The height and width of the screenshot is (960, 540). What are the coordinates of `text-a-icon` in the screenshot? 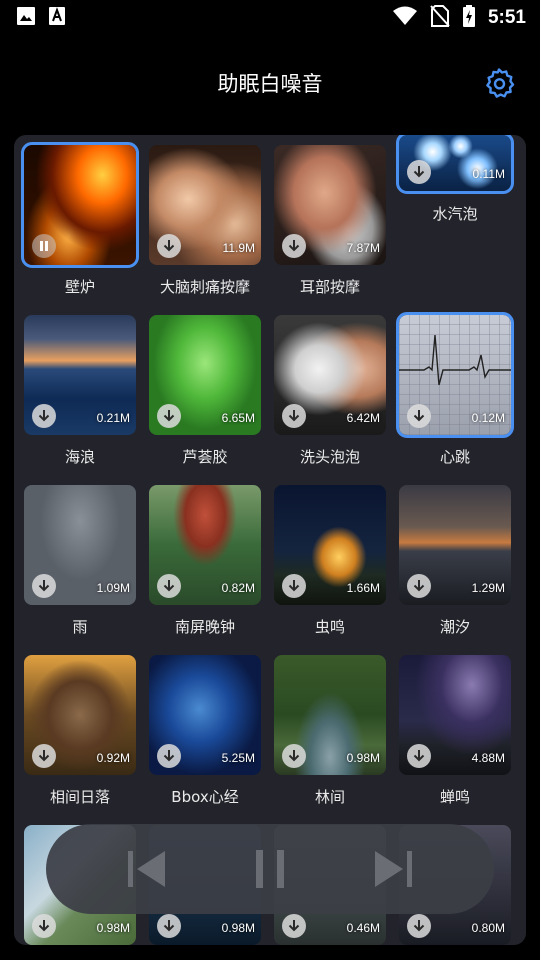 It's located at (57, 18).